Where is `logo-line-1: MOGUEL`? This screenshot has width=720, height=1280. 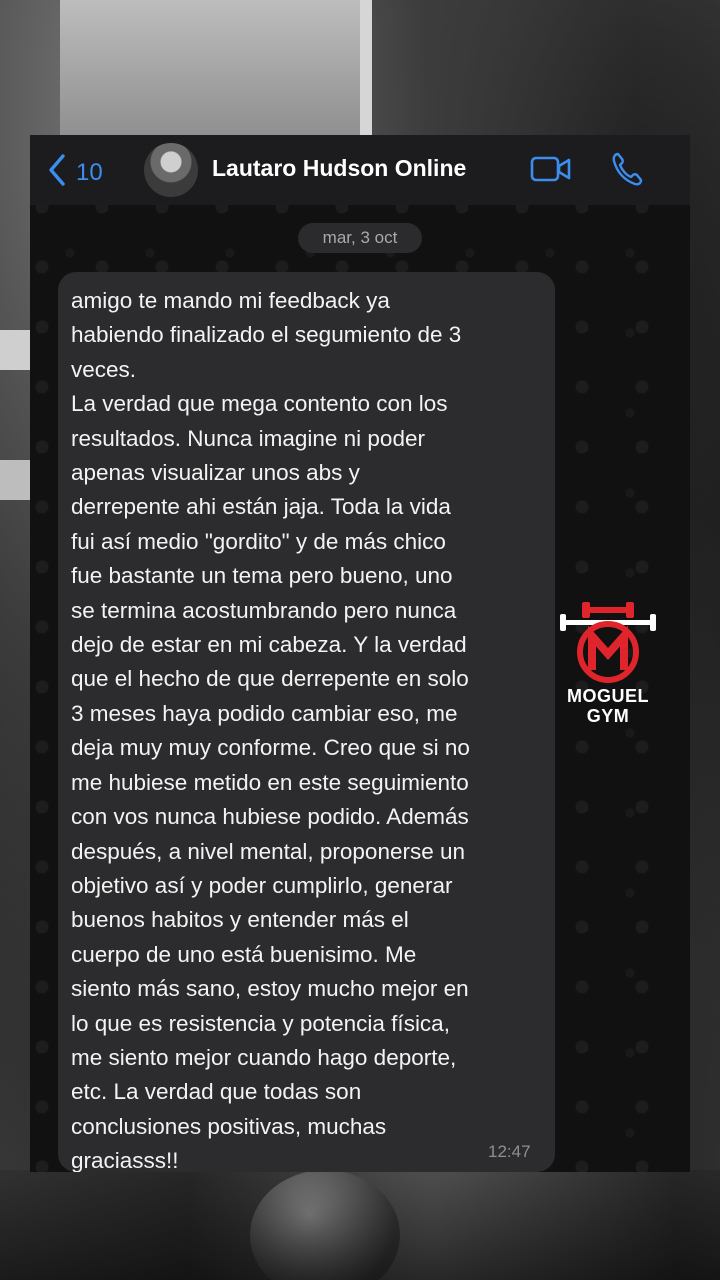
logo-line-1: MOGUEL is located at coordinates (608, 696).